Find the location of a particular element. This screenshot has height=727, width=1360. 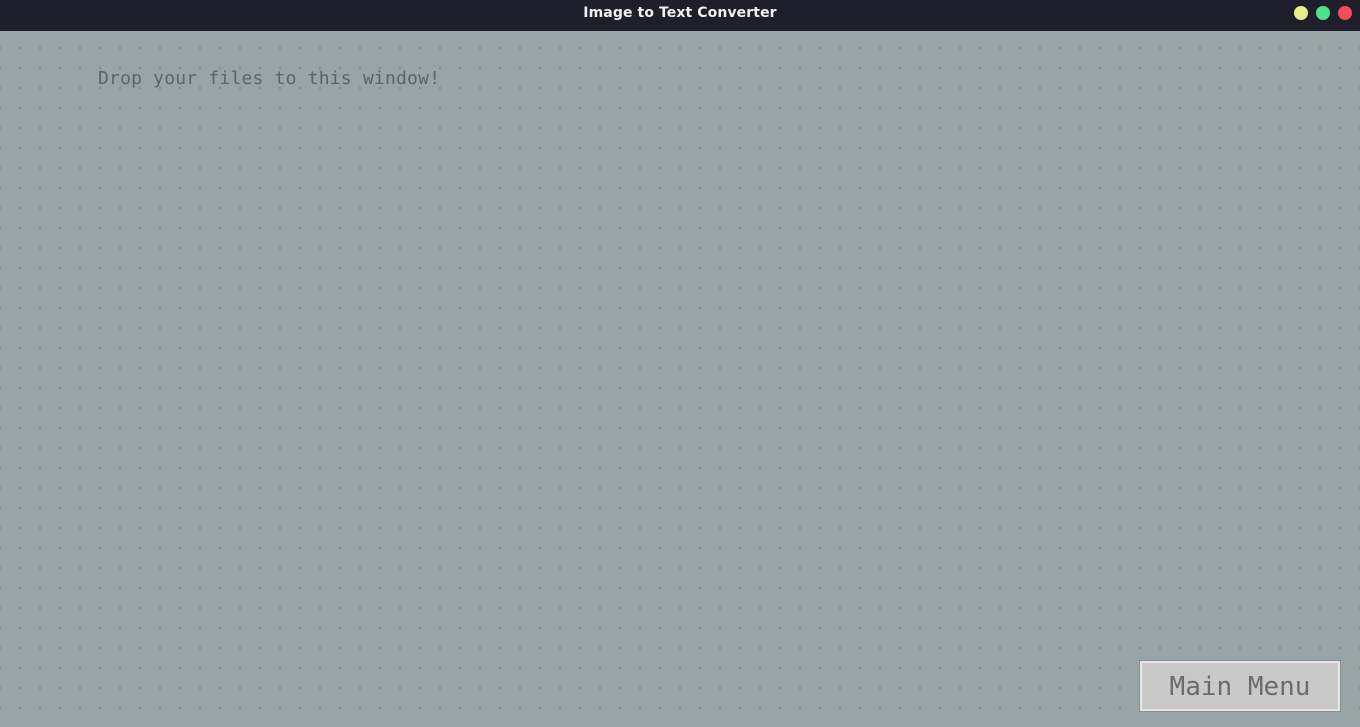

close-button is located at coordinates (1345, 13).